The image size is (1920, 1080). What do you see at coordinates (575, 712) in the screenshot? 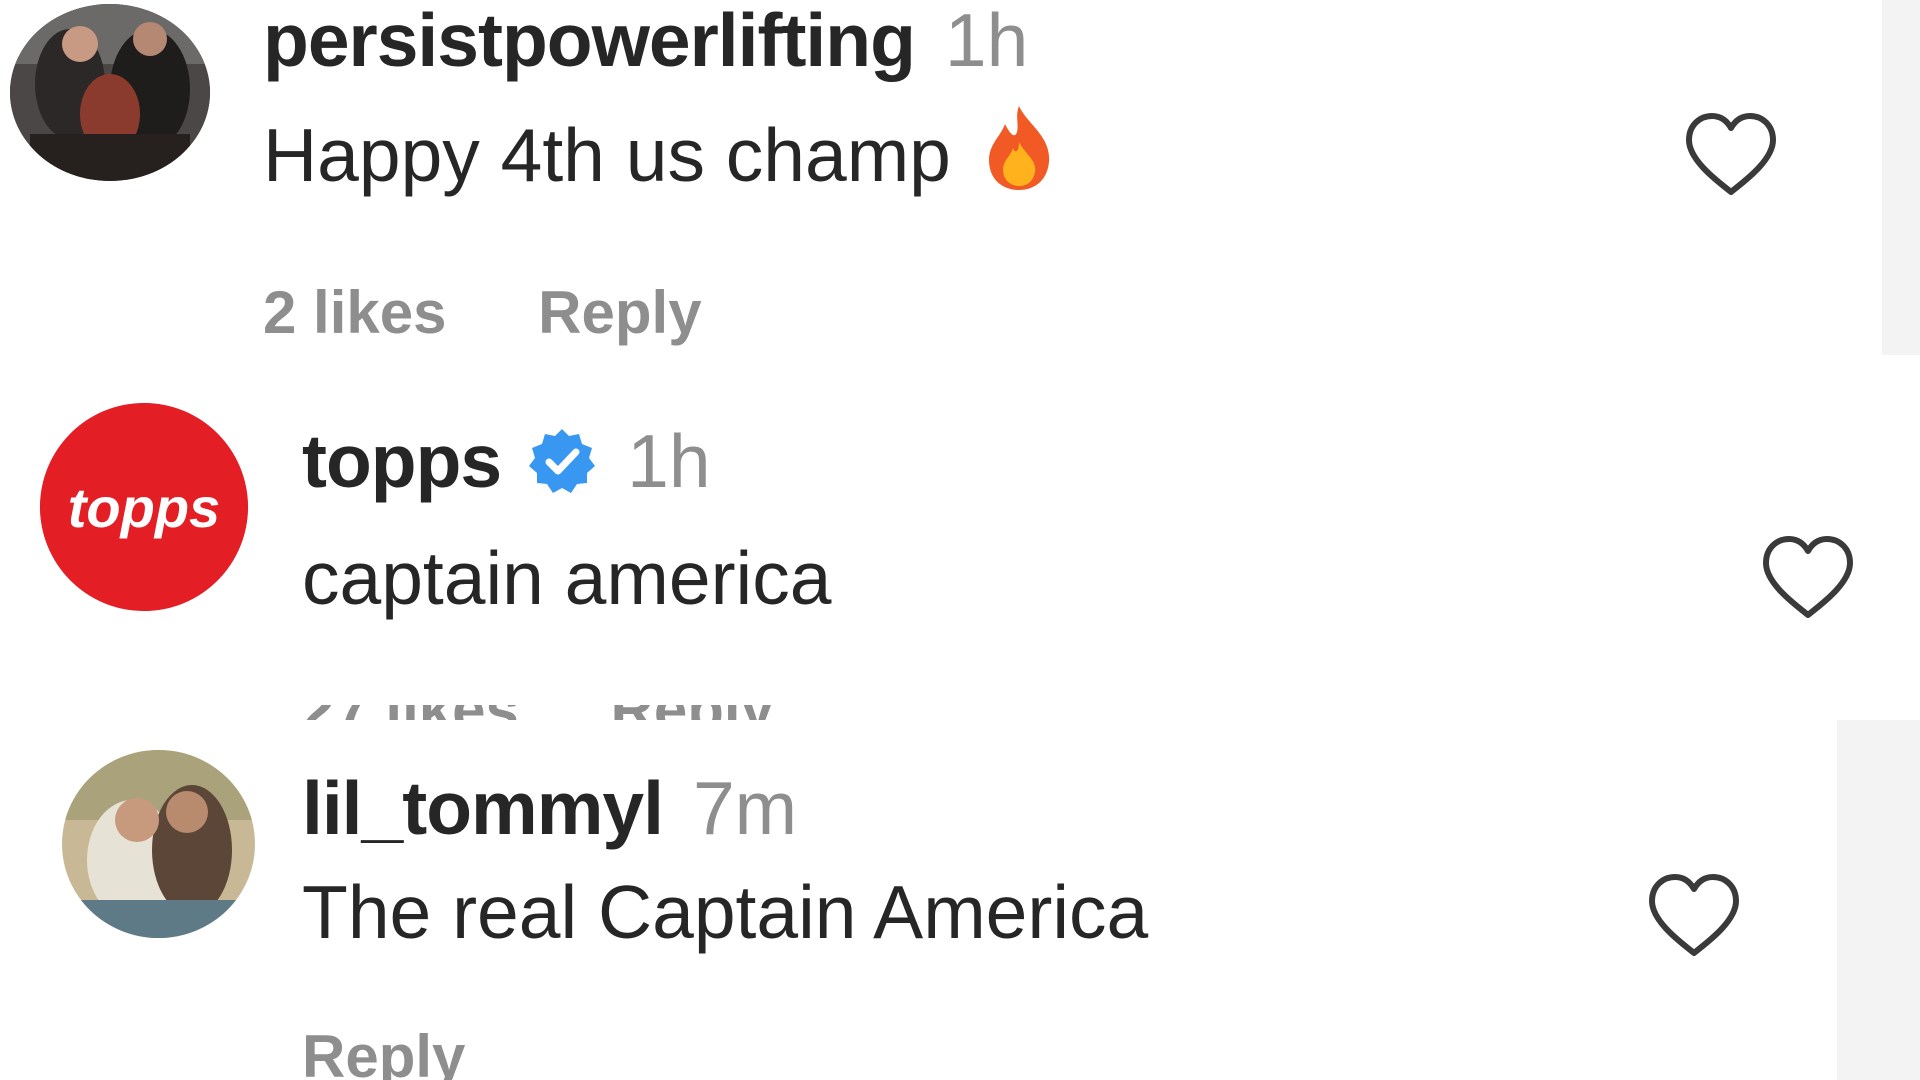
I see `meta-line: 27 likes Reply` at bounding box center [575, 712].